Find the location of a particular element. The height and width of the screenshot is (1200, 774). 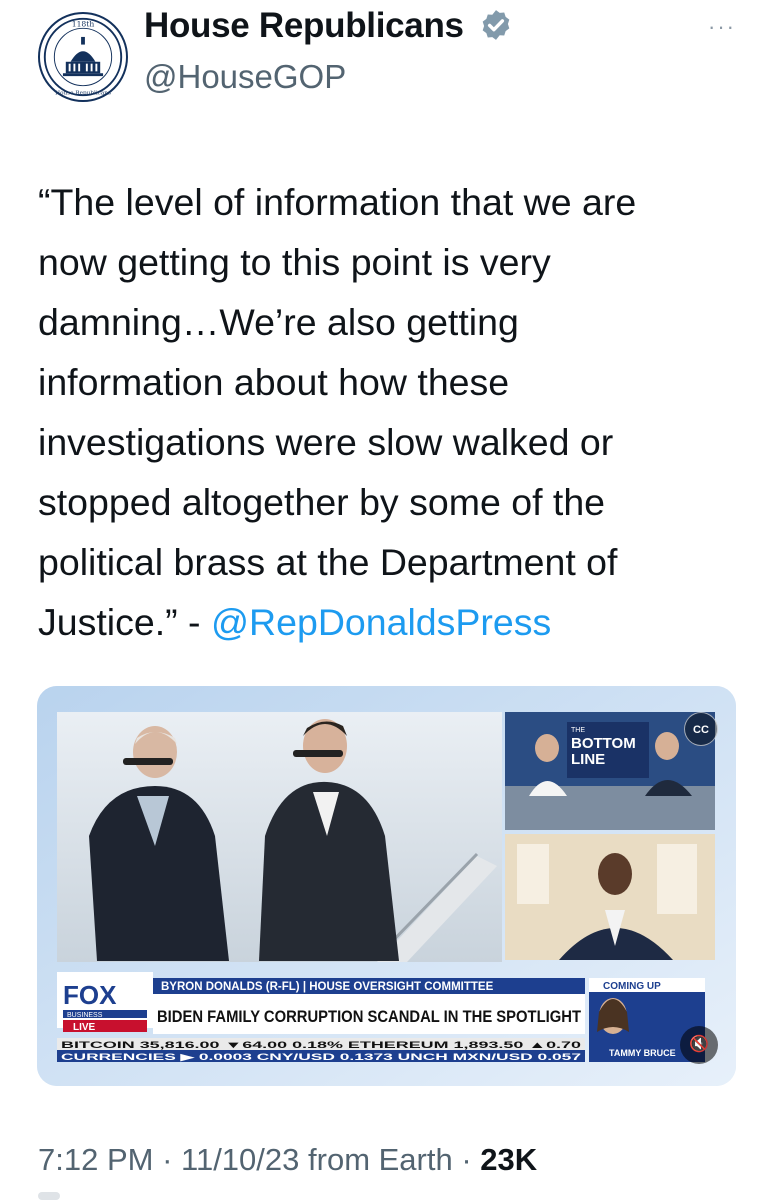

fox-logo-sub: BUSINESS is located at coordinates (85, 1015).